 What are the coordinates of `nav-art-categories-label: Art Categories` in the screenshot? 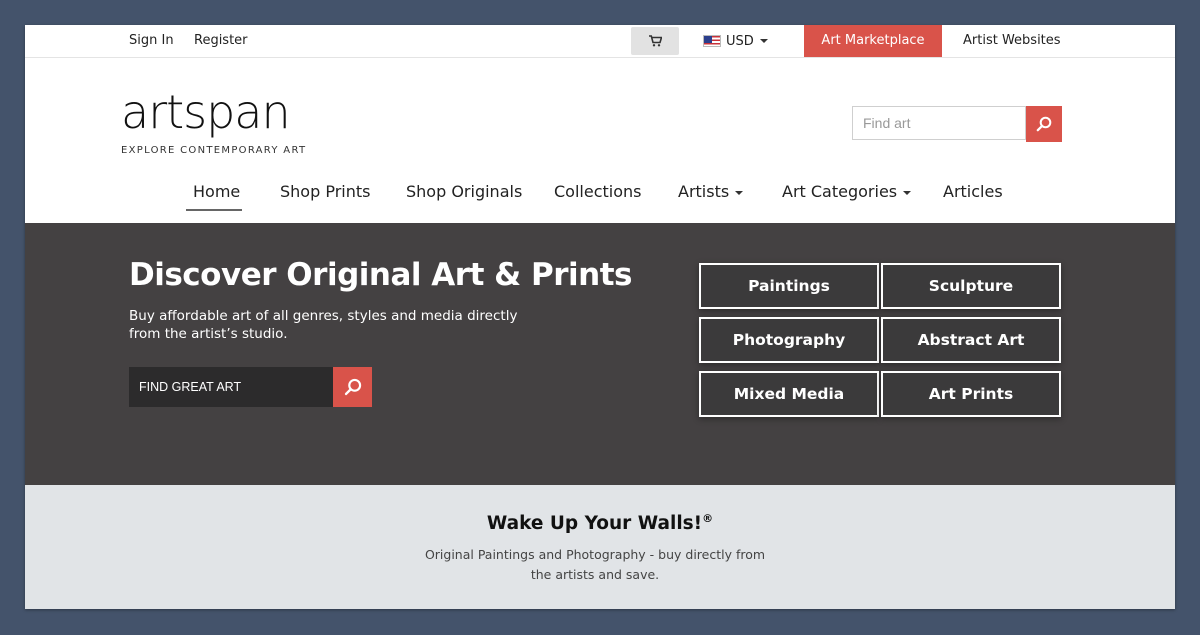 It's located at (840, 191).